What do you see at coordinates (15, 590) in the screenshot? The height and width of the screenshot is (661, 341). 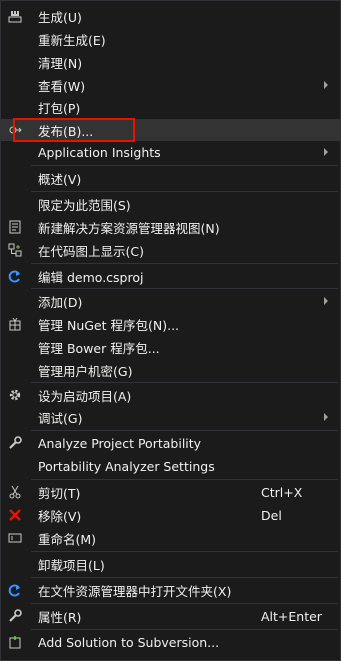 I see `open-folder-icon` at bounding box center [15, 590].